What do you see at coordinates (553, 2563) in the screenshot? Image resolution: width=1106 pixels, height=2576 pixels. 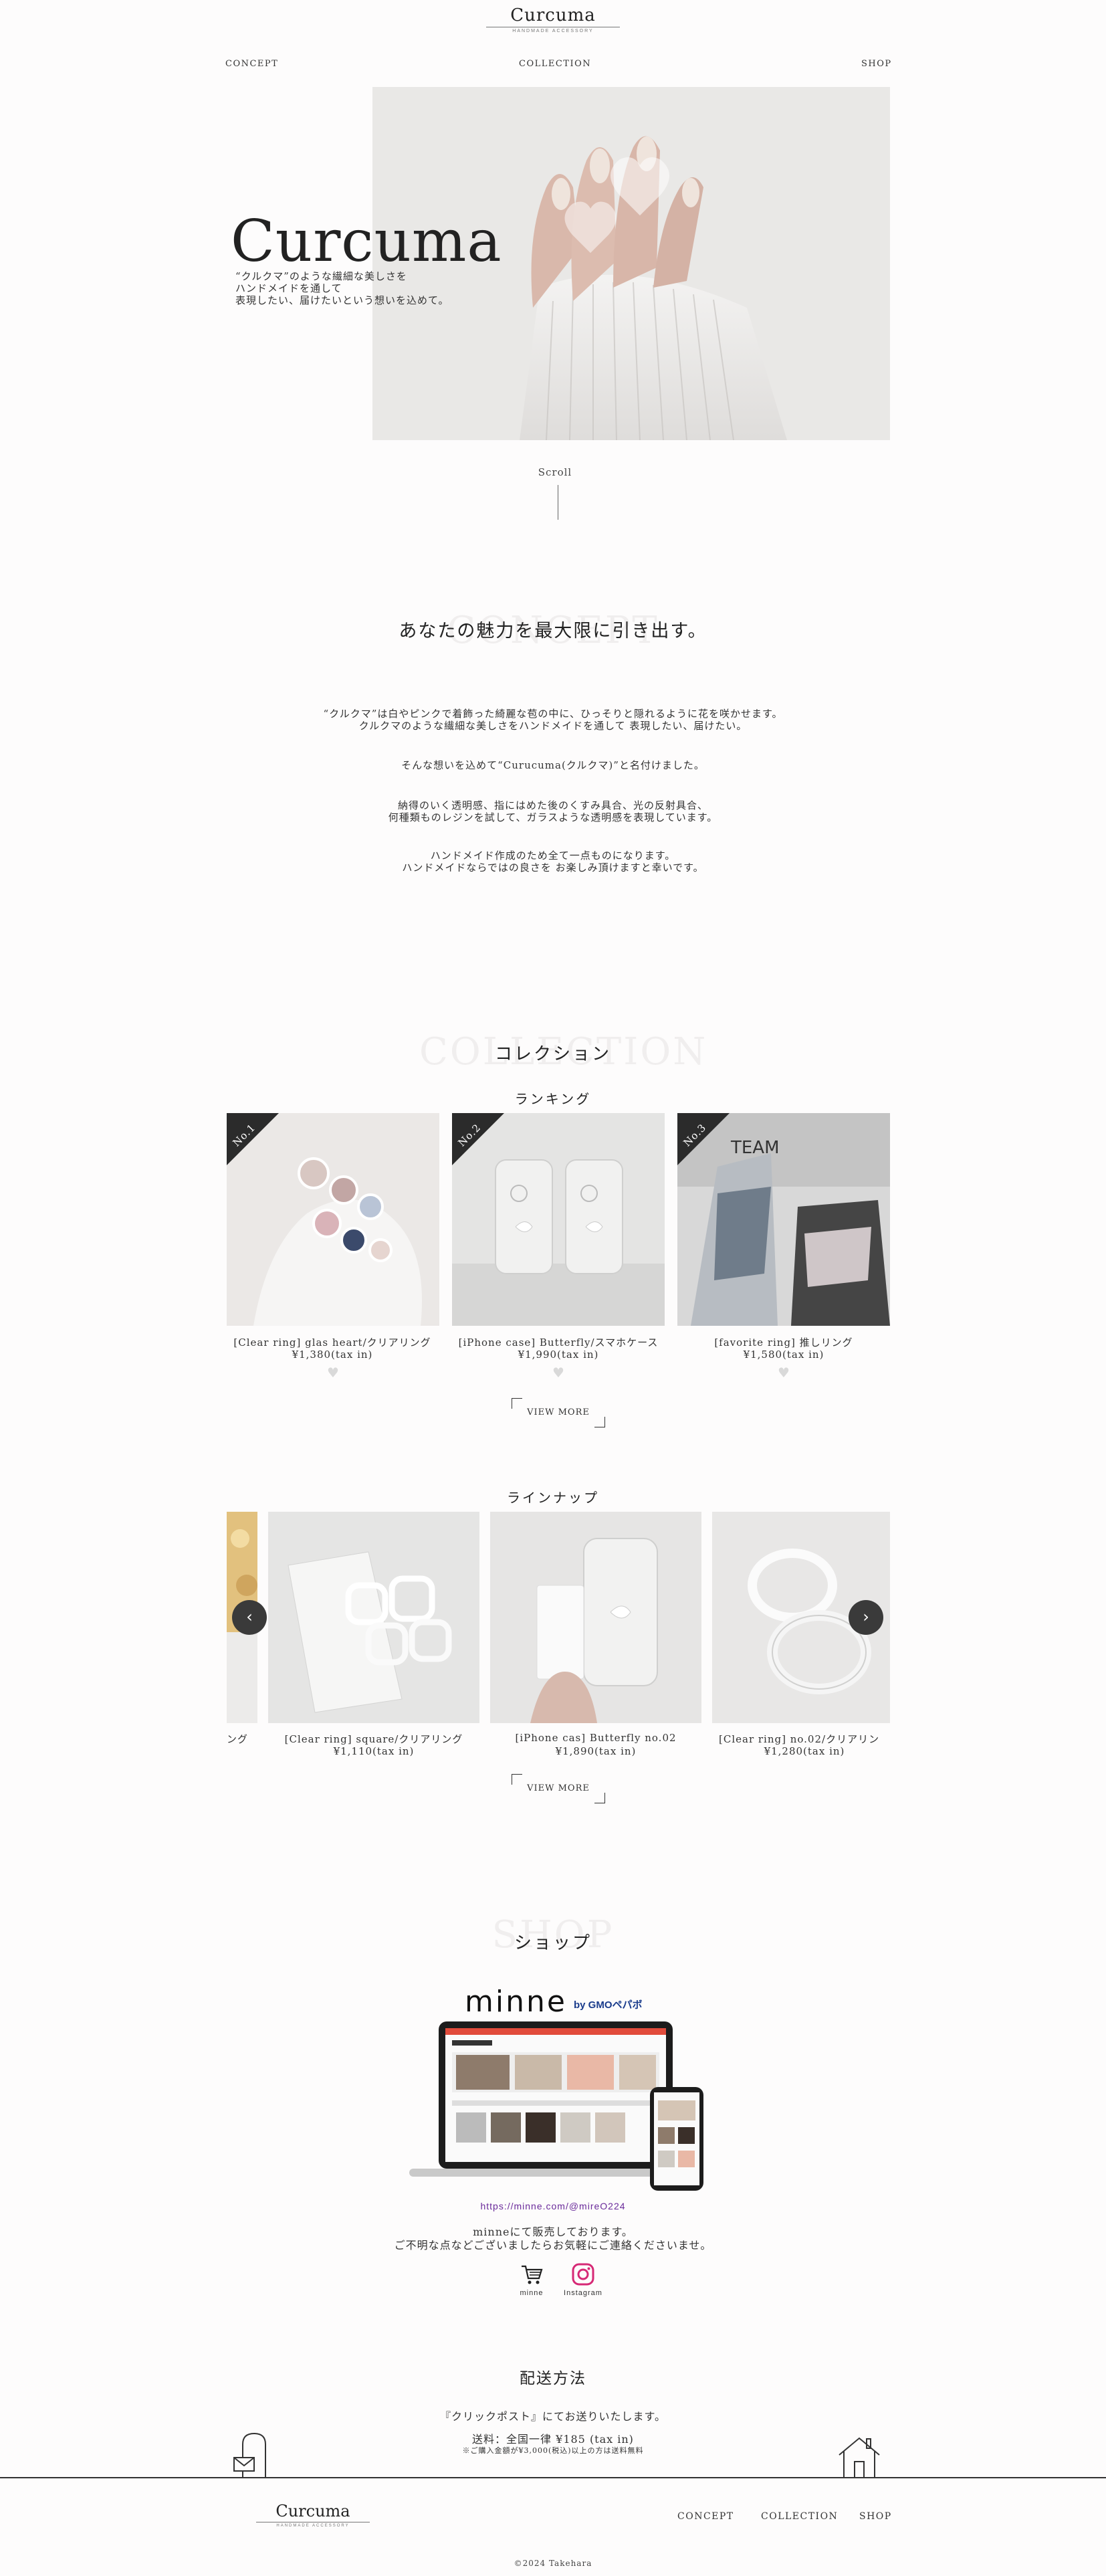 I see `copyright: ©2024 Takehara` at bounding box center [553, 2563].